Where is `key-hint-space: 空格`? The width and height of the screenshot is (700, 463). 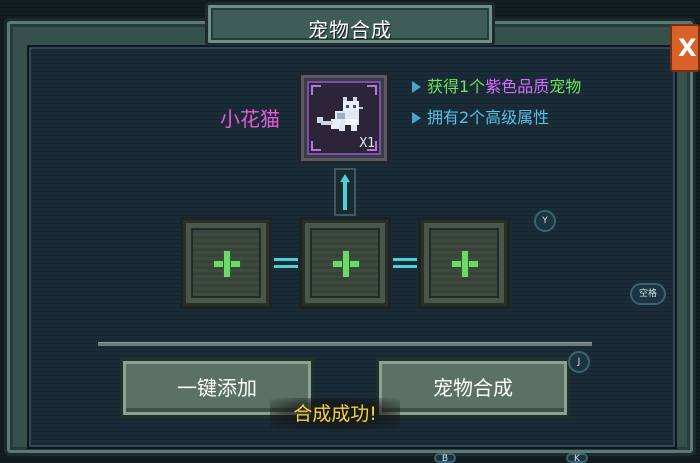
key-hint-space: 空格 is located at coordinates (648, 294).